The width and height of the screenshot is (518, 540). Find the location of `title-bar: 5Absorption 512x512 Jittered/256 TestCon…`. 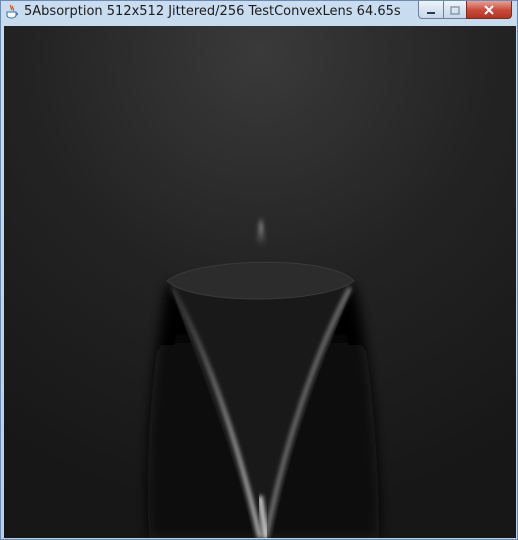

title-bar: 5Absorption 512x512 Jittered/256 TestCon… is located at coordinates (259, 12).